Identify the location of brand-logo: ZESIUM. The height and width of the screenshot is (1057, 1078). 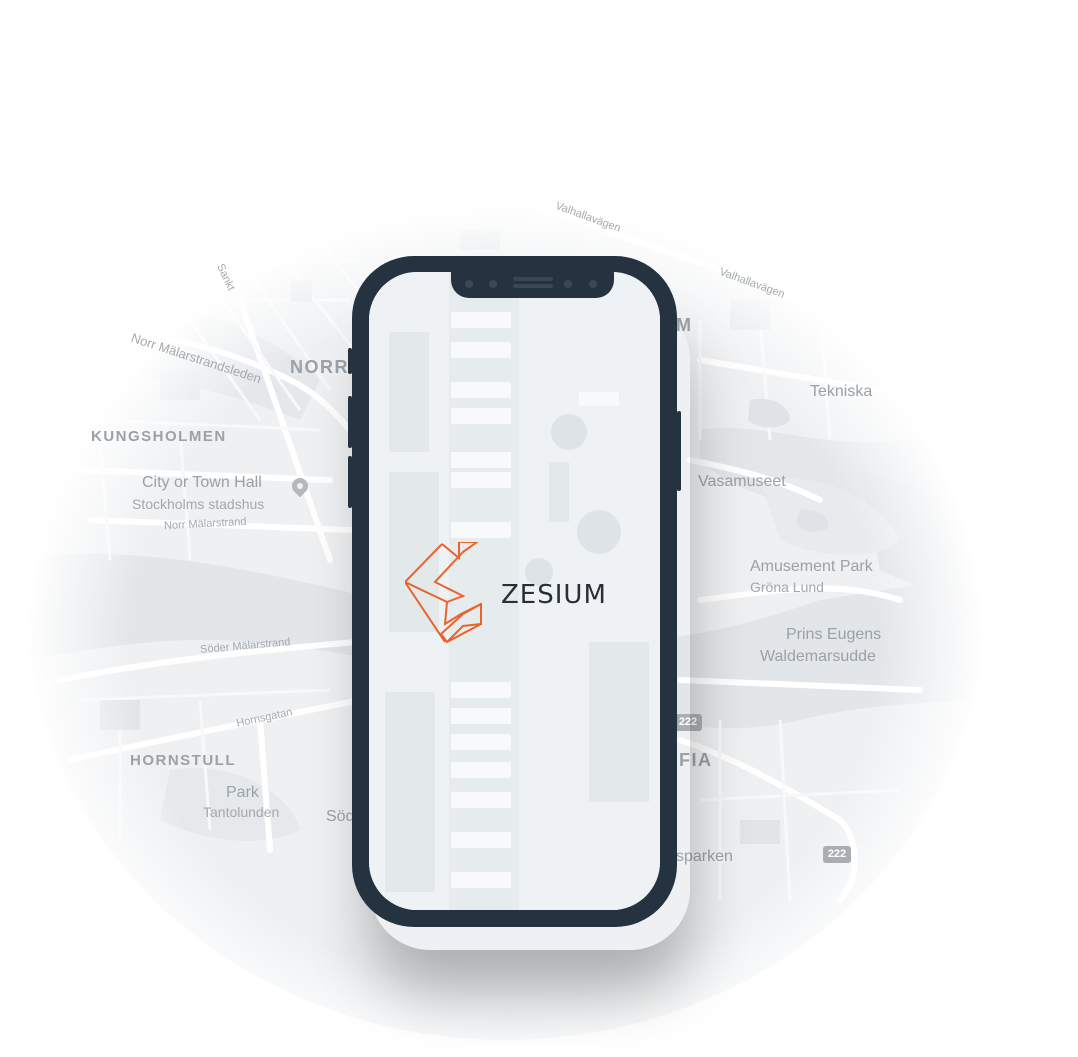
(525, 597).